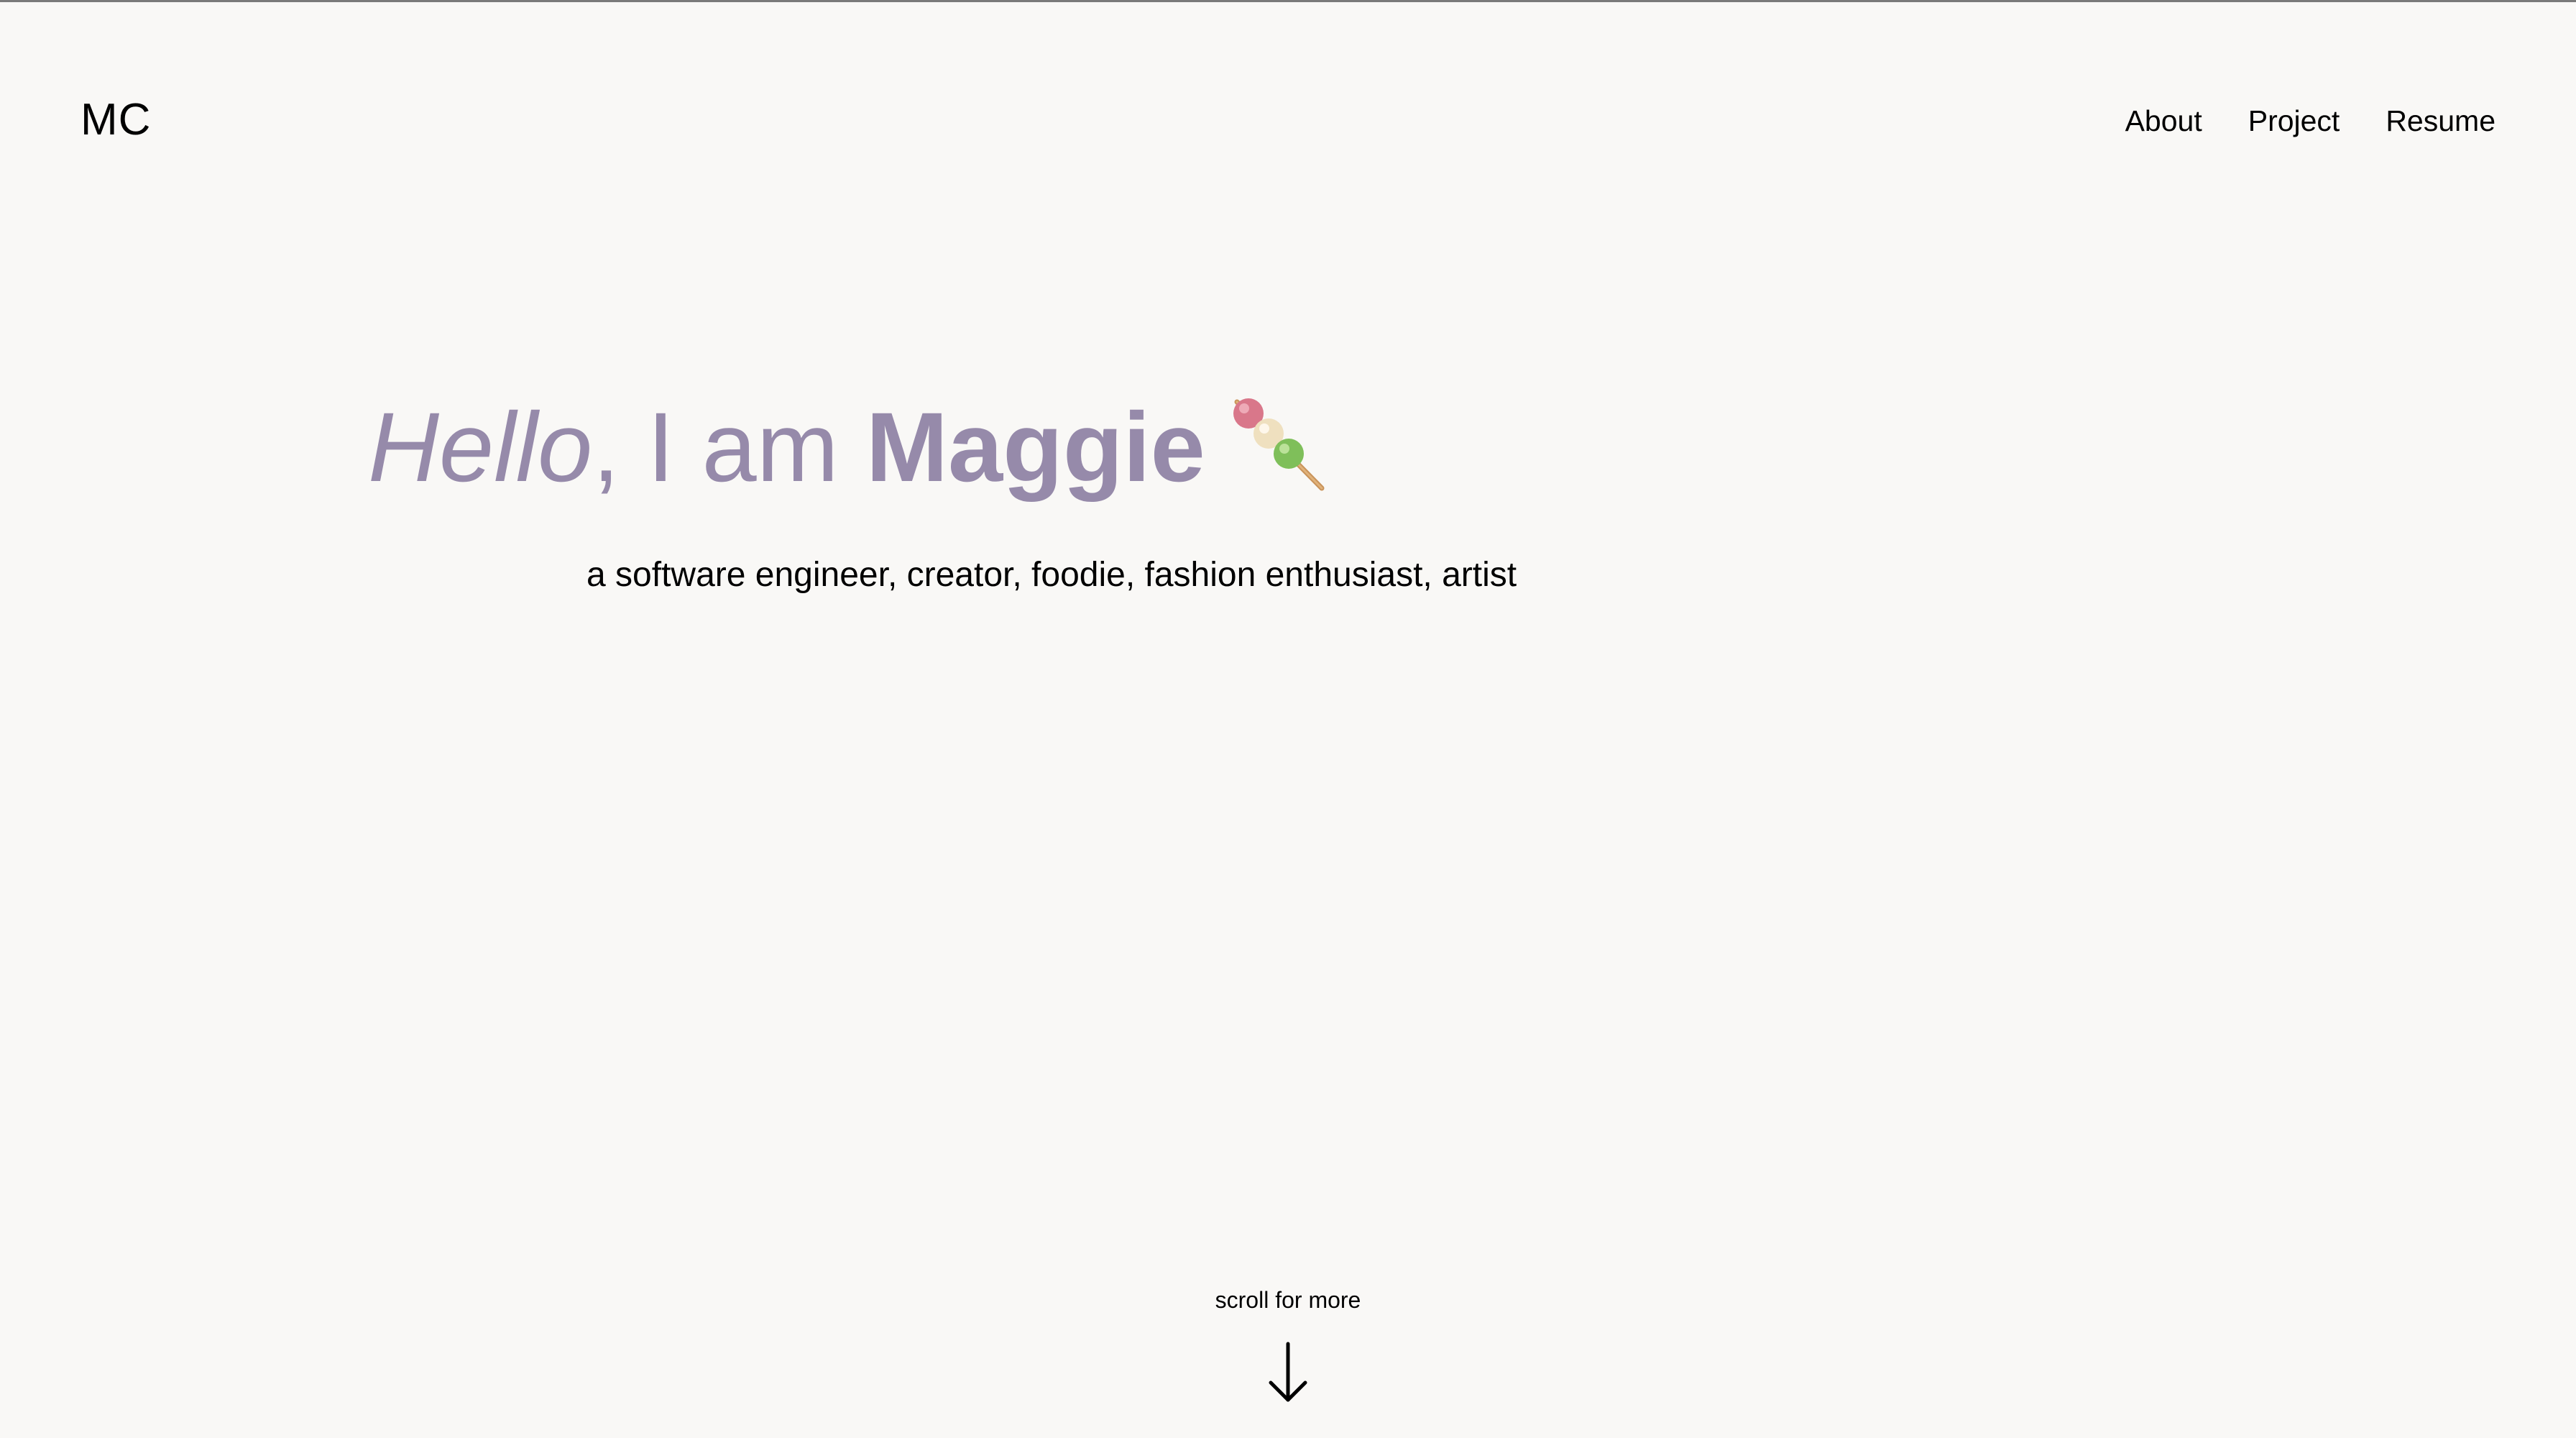 The height and width of the screenshot is (1438, 2576). Describe the element at coordinates (2294, 121) in the screenshot. I see `nav-project-link: Project` at that location.